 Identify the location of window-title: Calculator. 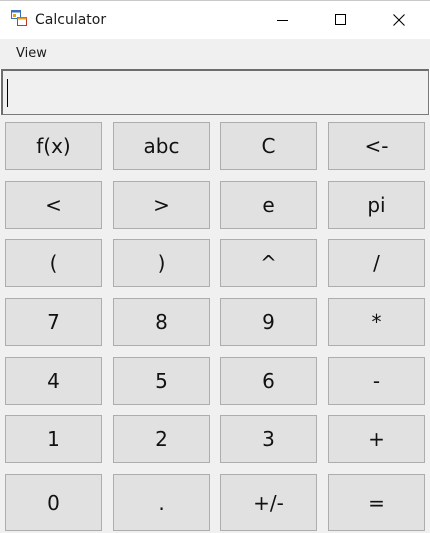
(71, 20).